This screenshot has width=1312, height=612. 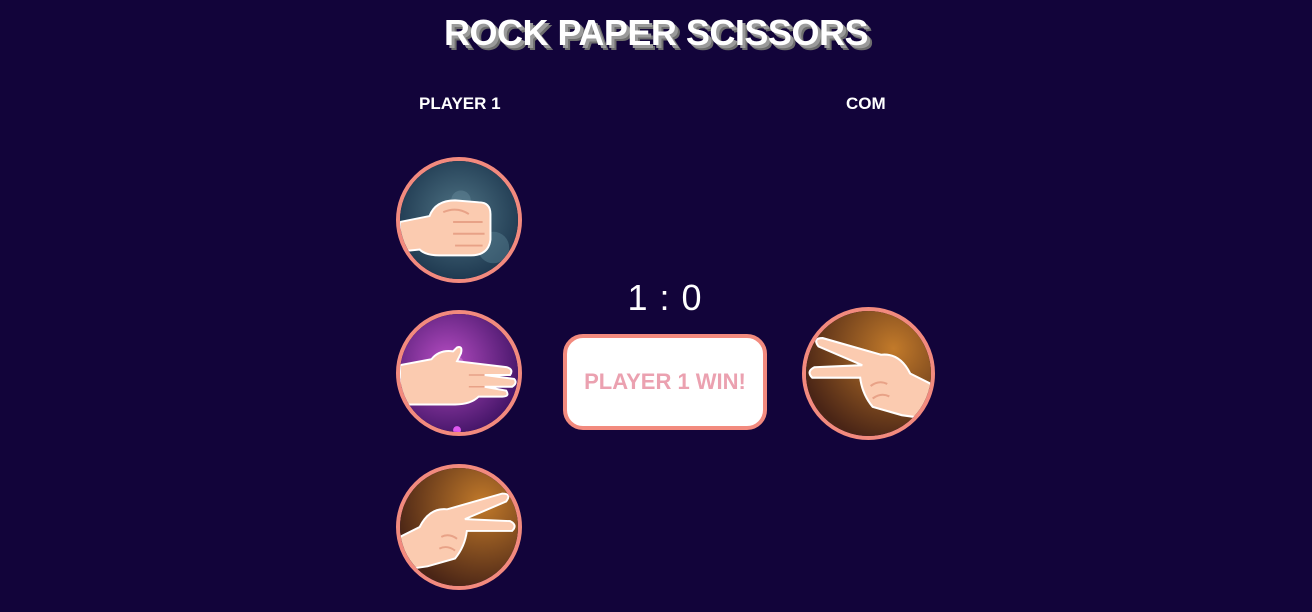 I want to click on player-label: PLAYER 1, so click(x=460, y=103).